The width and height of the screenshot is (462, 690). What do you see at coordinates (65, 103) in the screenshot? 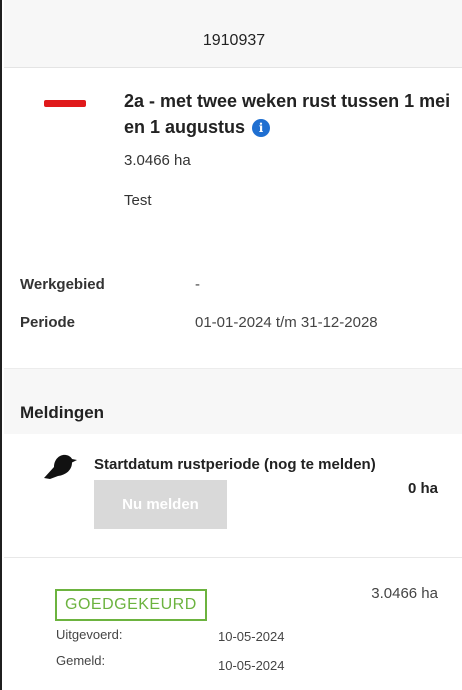
I see `zone-color-swatch` at bounding box center [65, 103].